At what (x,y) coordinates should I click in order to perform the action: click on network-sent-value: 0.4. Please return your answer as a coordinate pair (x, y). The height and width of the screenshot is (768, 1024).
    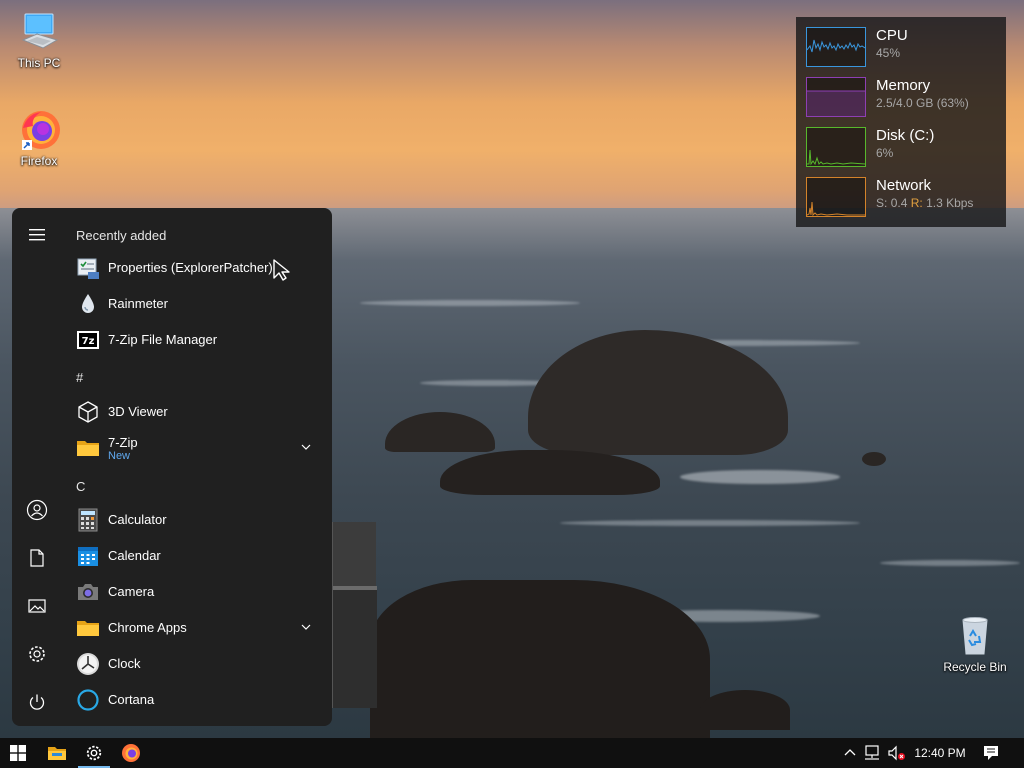
    Looking at the image, I should click on (899, 203).